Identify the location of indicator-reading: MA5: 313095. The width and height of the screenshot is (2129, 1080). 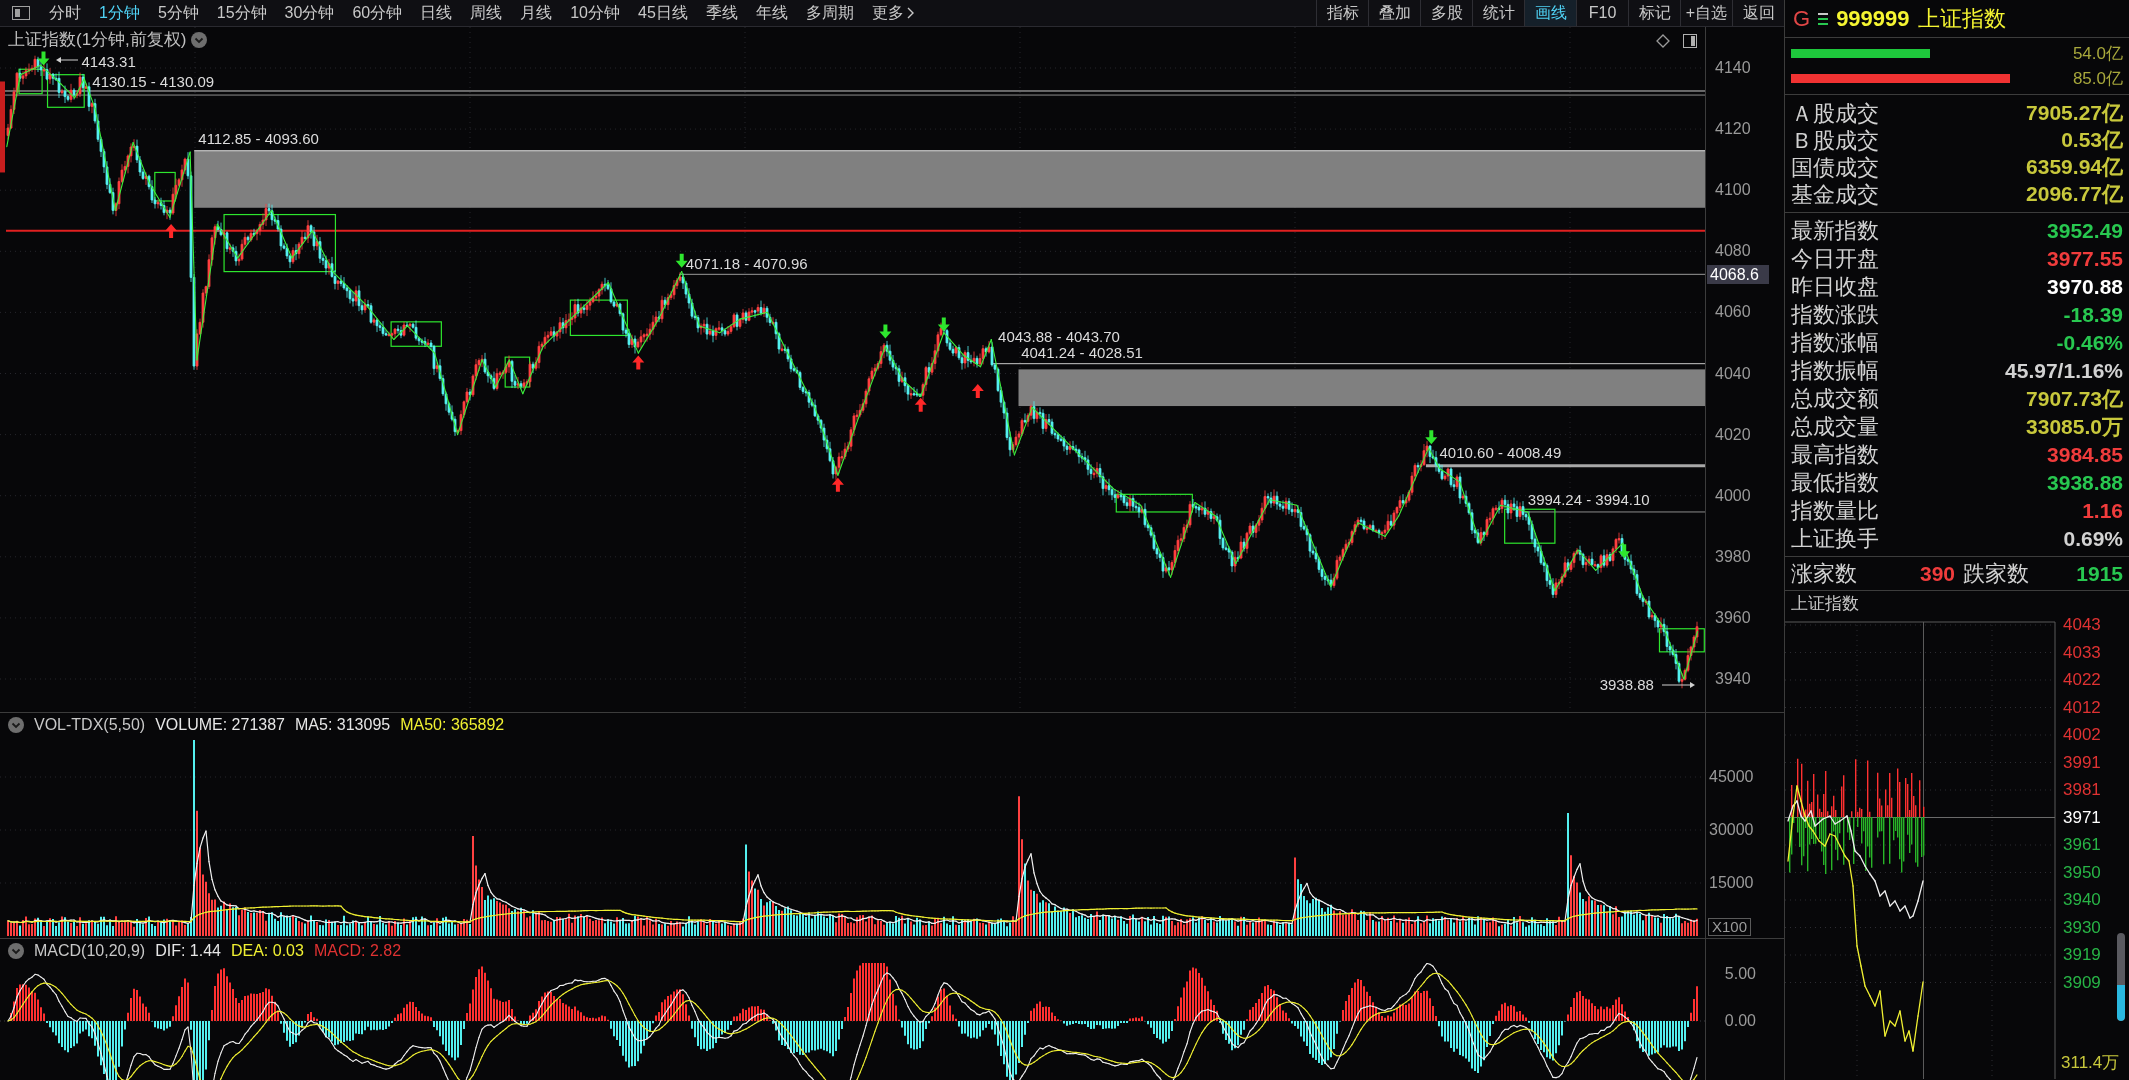
(343, 724).